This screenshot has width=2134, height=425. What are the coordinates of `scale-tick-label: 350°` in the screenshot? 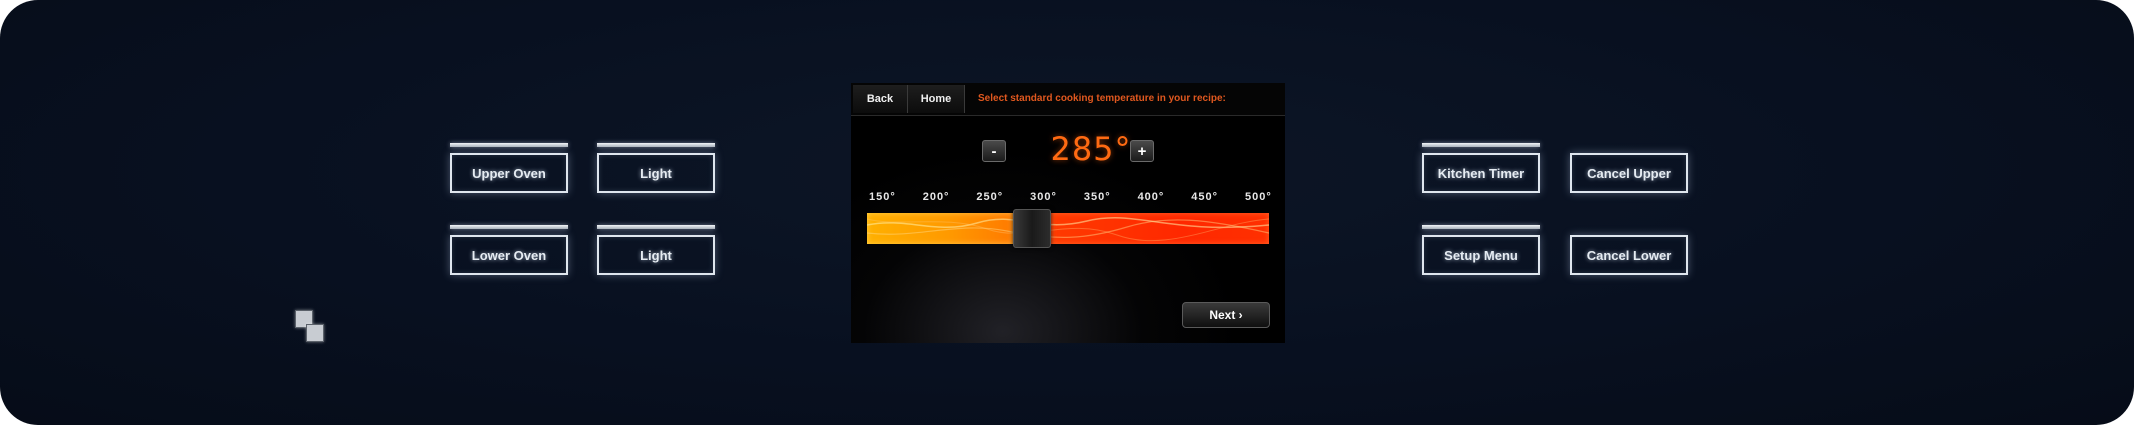 It's located at (1097, 197).